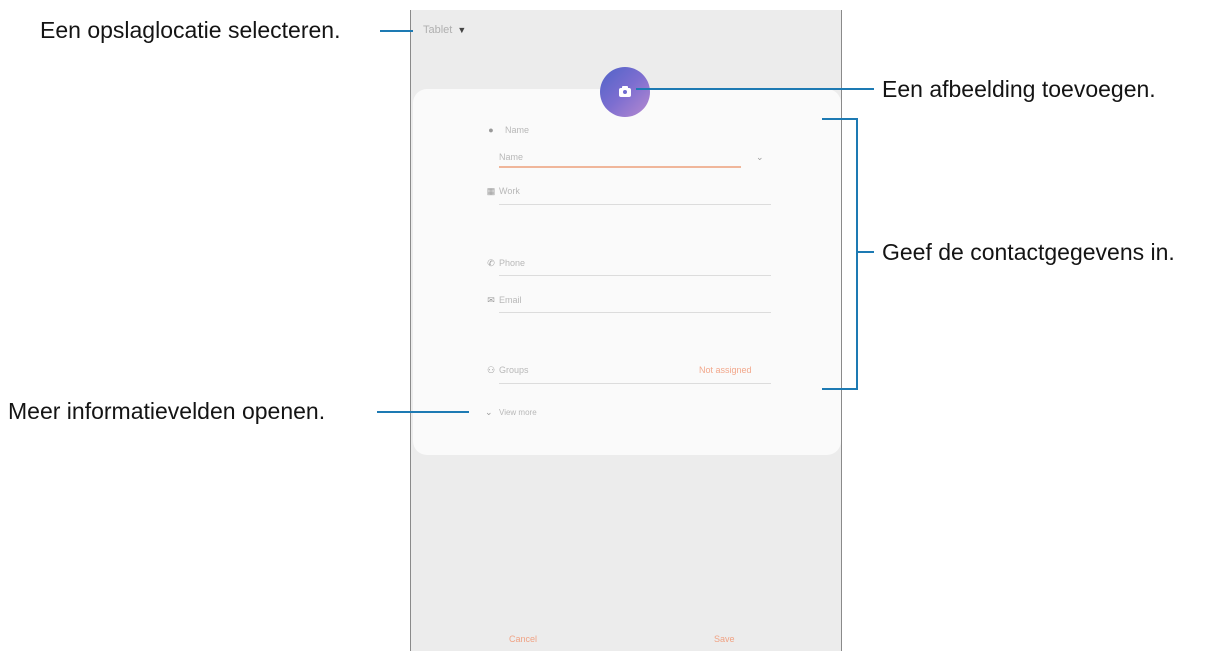  Describe the element at coordinates (857, 254) in the screenshot. I see `bracket-vertical` at that location.